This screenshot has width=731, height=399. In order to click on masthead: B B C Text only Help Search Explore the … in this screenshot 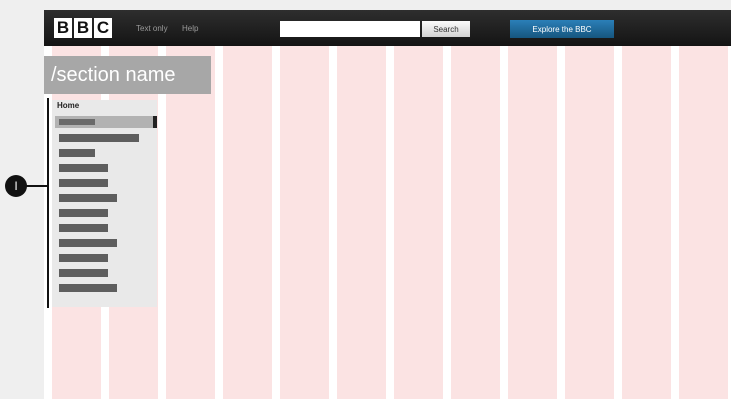, I will do `click(387, 28)`.